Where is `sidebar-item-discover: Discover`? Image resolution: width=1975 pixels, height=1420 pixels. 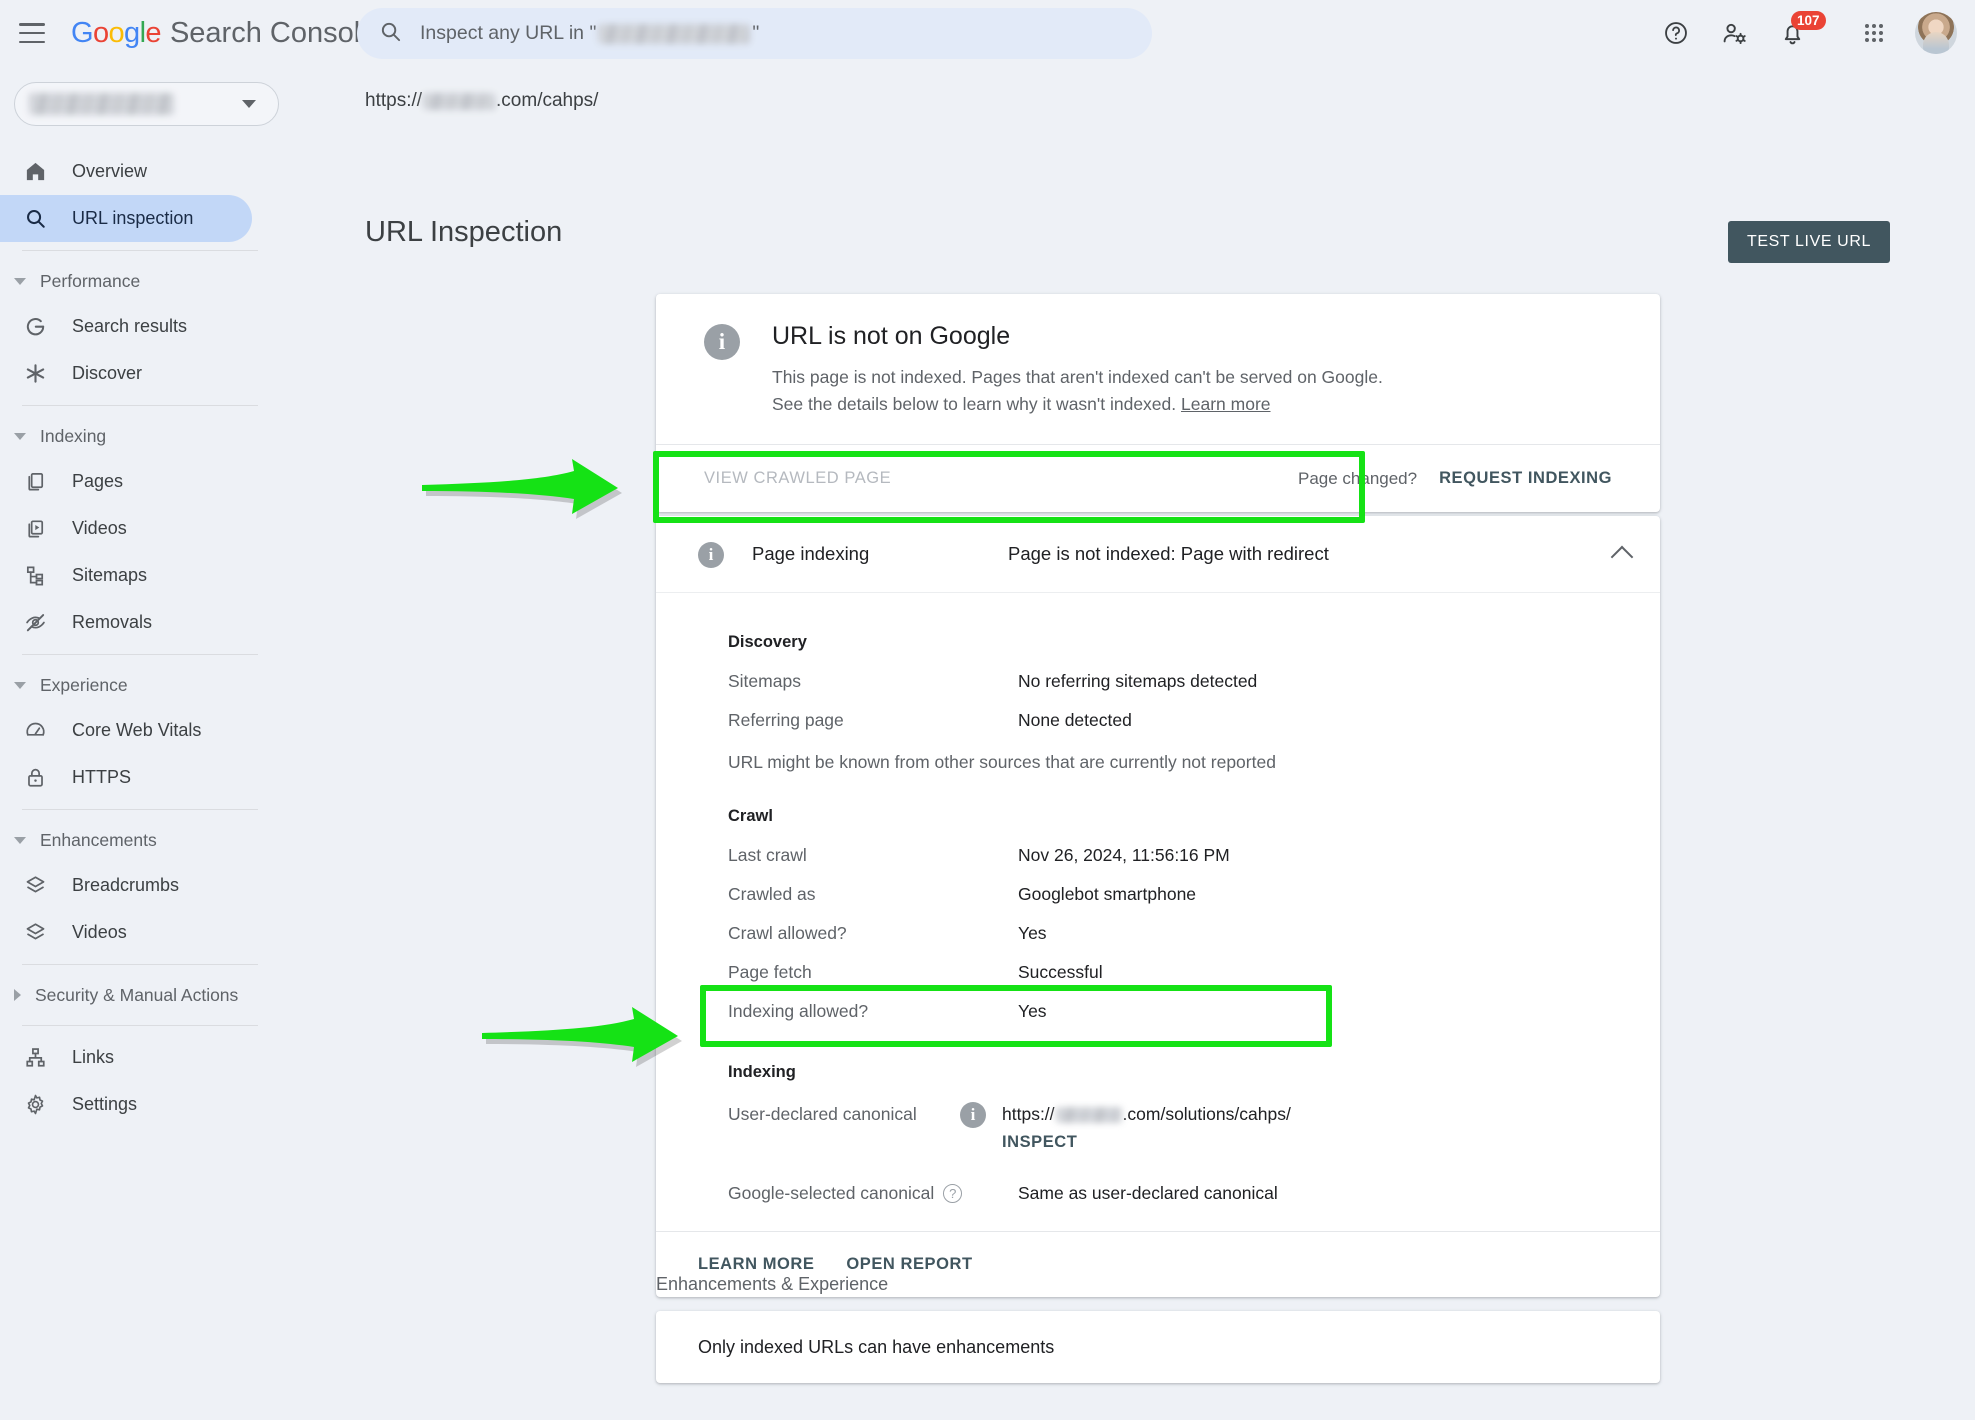 sidebar-item-discover: Discover is located at coordinates (126, 373).